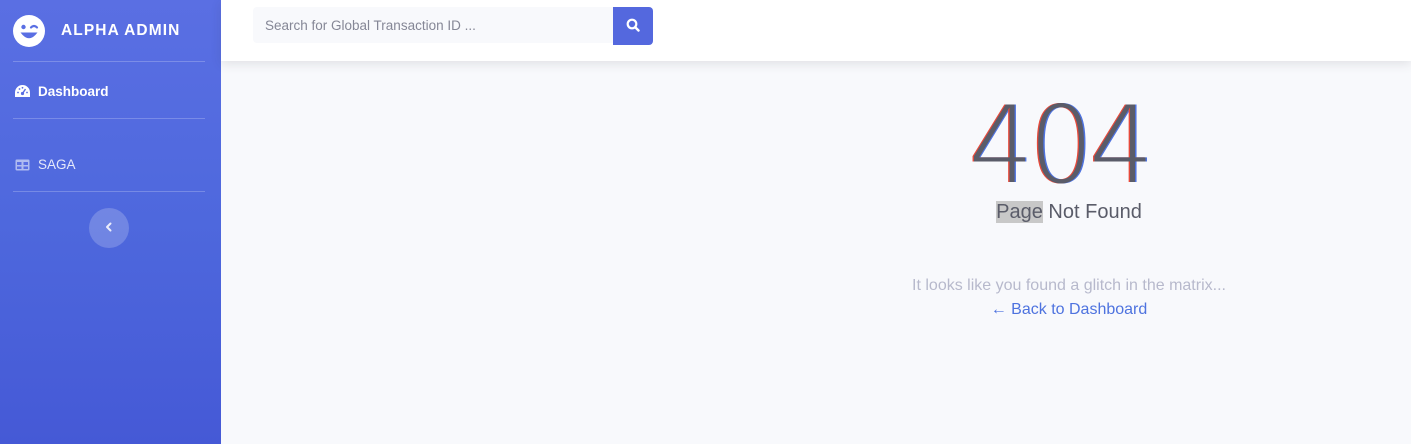  What do you see at coordinates (1061, 145) in the screenshot?
I see `error-code: 404` at bounding box center [1061, 145].